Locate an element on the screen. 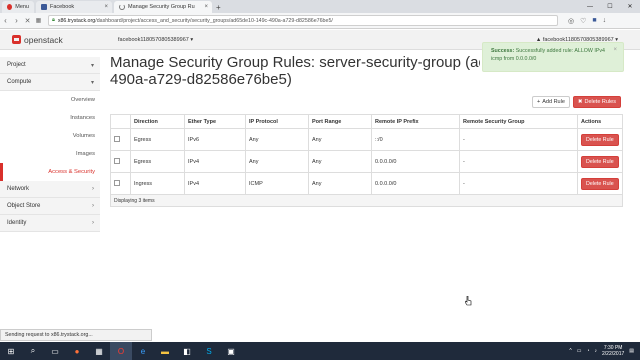 This screenshot has width=640, height=360. cell-direction: Egress is located at coordinates (157, 139).